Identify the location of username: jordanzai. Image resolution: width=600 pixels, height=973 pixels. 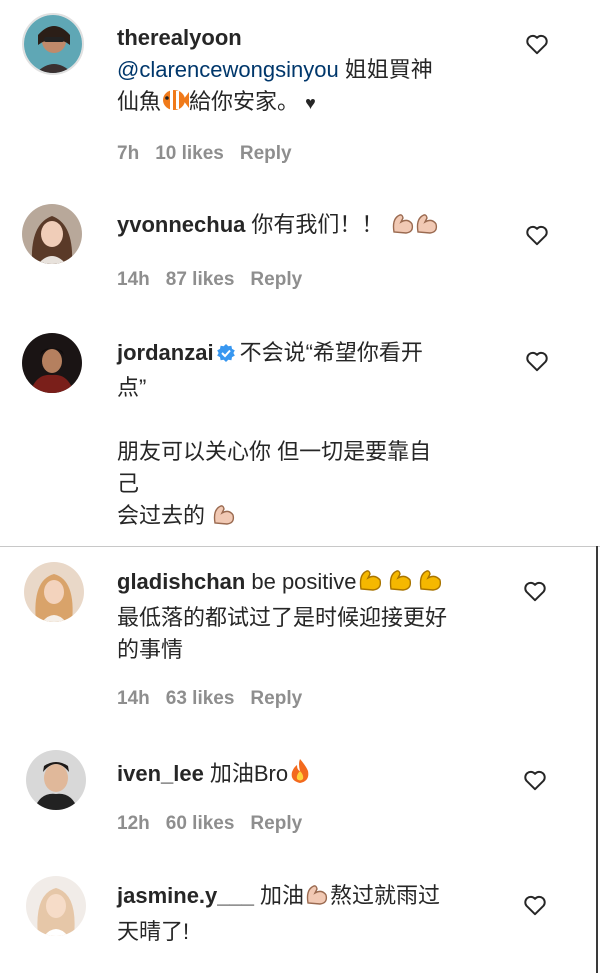
(165, 352).